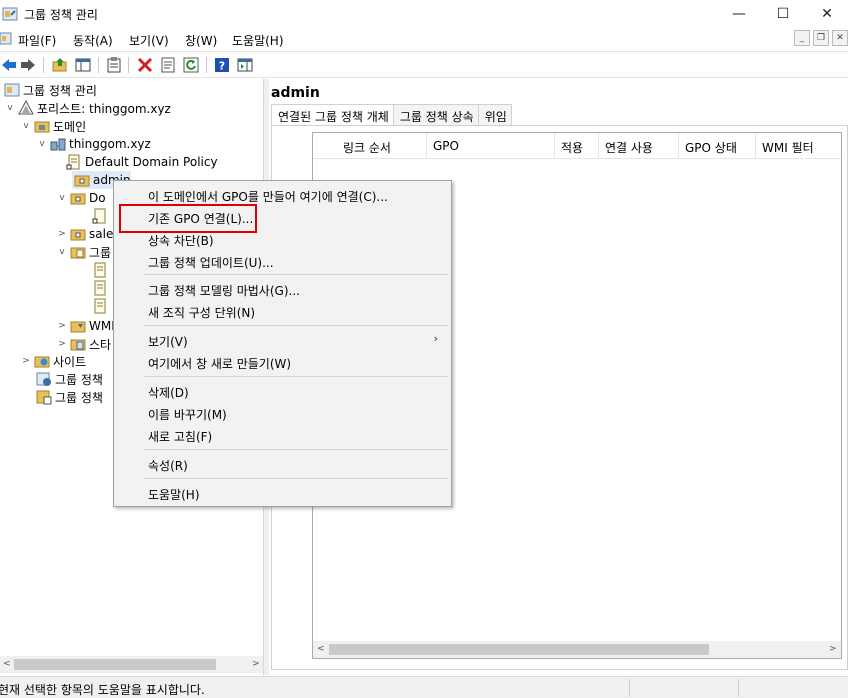  I want to click on forward-icon, so click(28, 65).